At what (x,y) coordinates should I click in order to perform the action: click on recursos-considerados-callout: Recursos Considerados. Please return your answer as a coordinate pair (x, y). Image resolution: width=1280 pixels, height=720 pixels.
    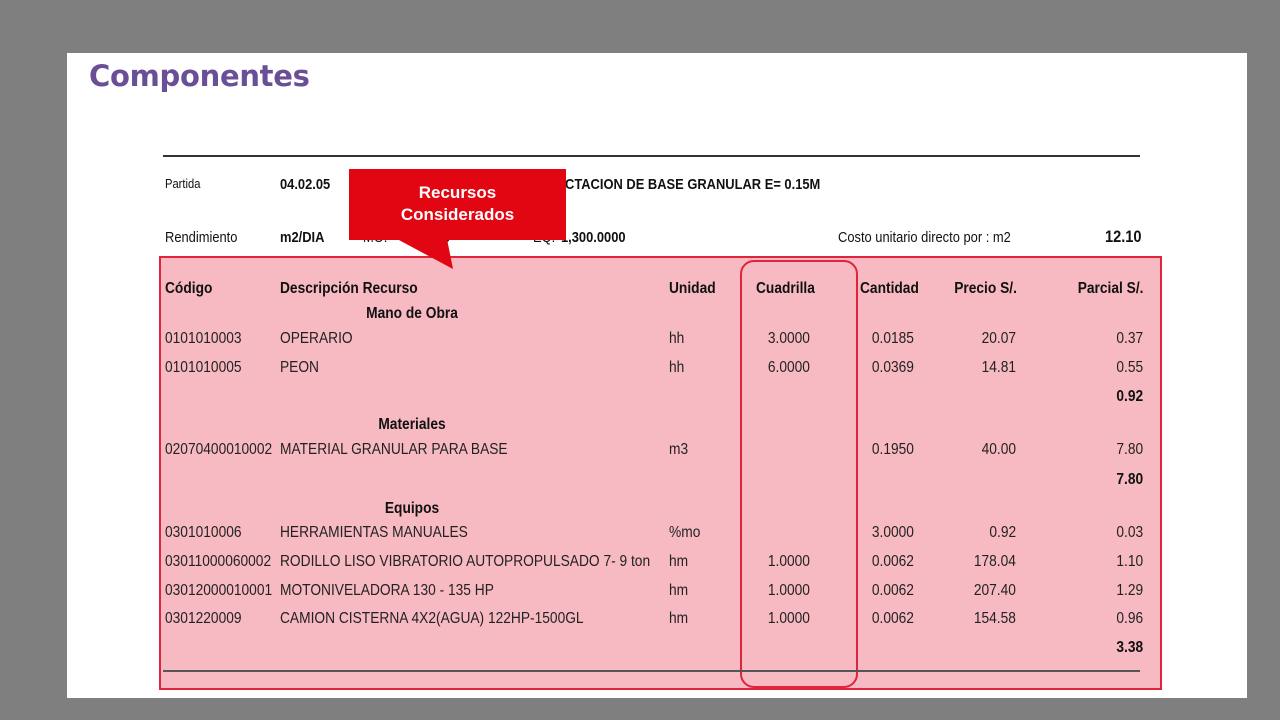
    Looking at the image, I should click on (457, 204).